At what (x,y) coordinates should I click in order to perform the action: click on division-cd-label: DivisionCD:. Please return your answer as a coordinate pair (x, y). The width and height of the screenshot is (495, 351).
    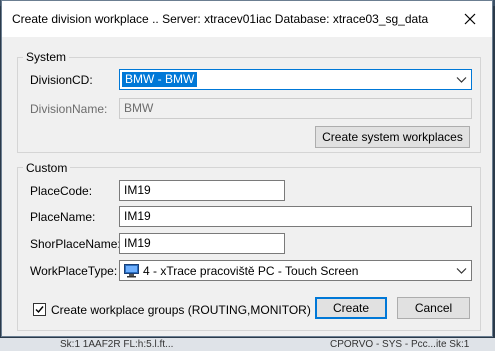
    Looking at the image, I should click on (61, 80).